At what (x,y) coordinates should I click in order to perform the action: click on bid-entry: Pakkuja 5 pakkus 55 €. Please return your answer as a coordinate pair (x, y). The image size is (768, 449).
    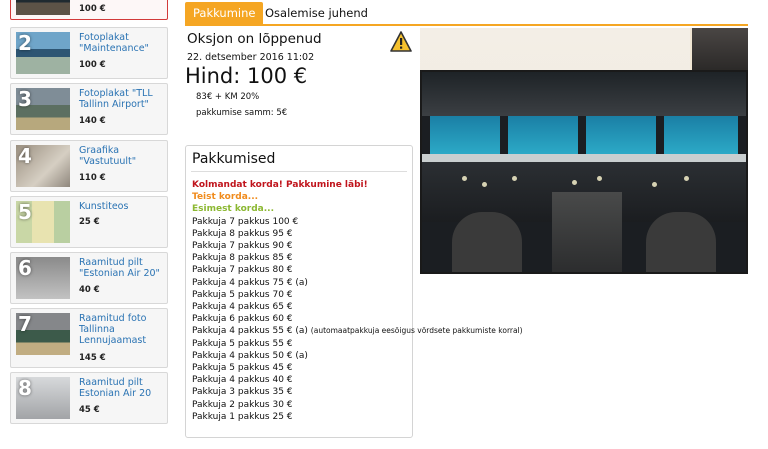
    Looking at the image, I should click on (242, 343).